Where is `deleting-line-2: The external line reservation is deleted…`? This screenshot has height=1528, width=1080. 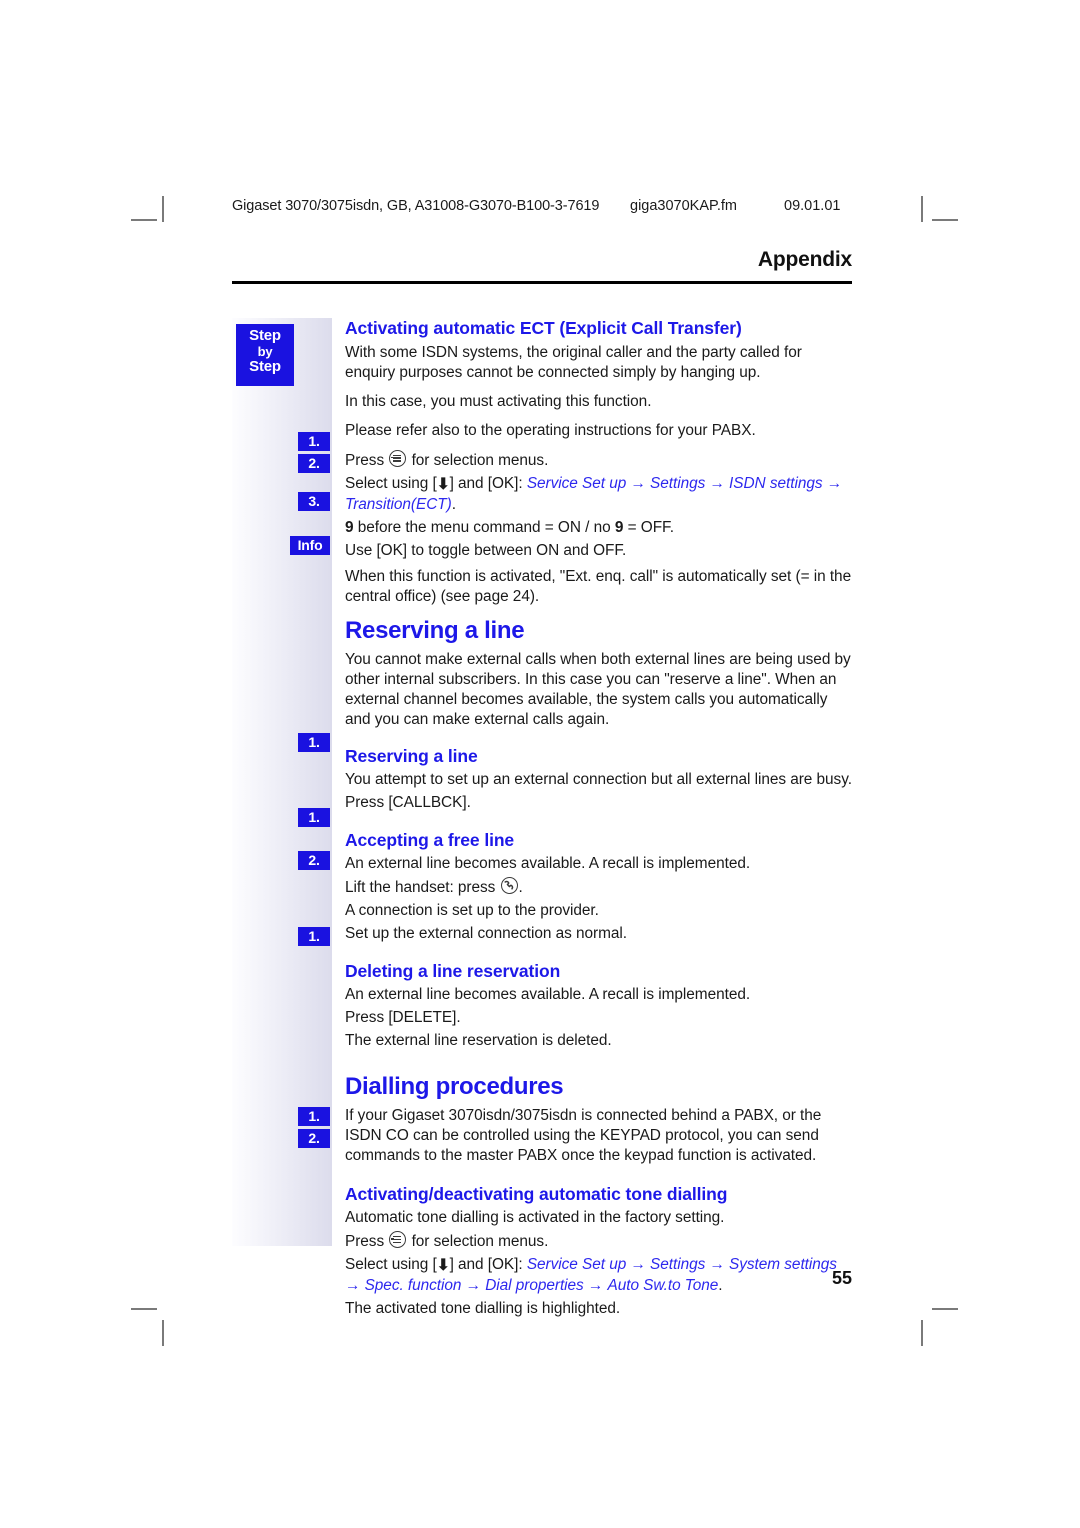 deleting-line-2: The external line reservation is deleted… is located at coordinates (478, 1041).